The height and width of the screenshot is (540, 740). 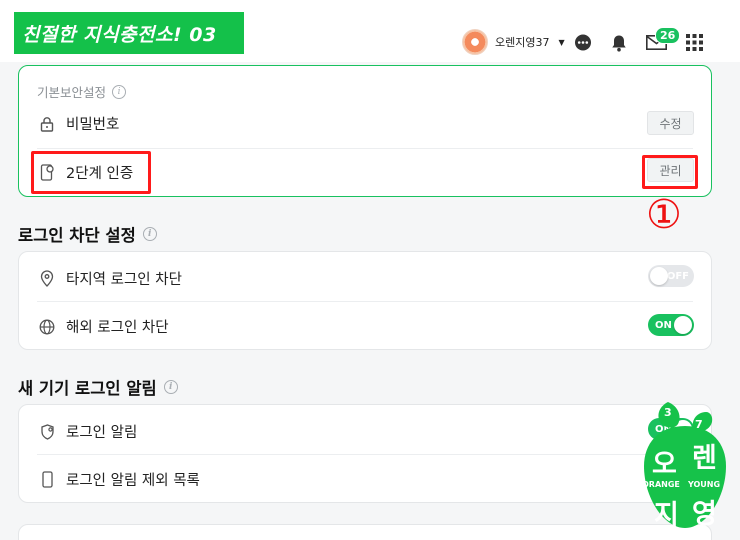 What do you see at coordinates (367, 123) in the screenshot?
I see `password-row: 비밀번호` at bounding box center [367, 123].